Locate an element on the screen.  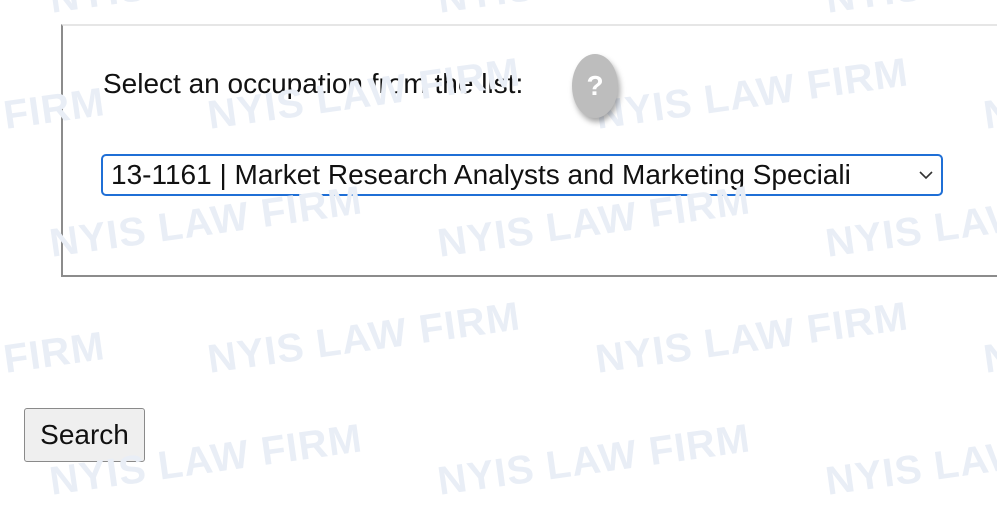
watermark-fragment-firm: FIRM is located at coordinates (54, 353).